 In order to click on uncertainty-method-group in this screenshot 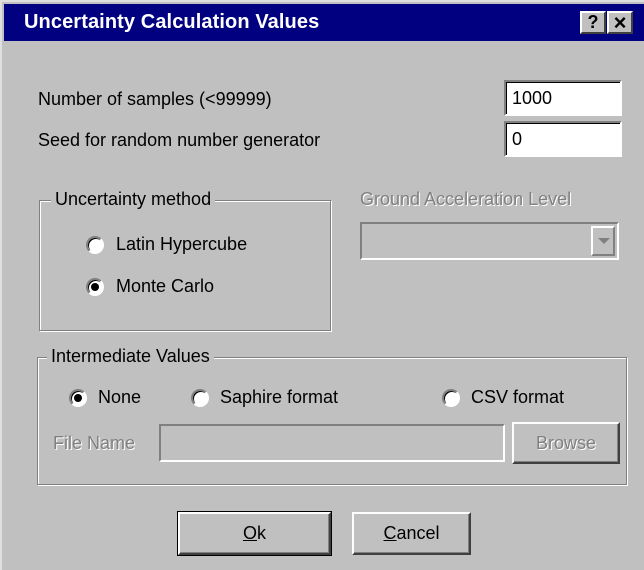, I will do `click(185, 265)`.